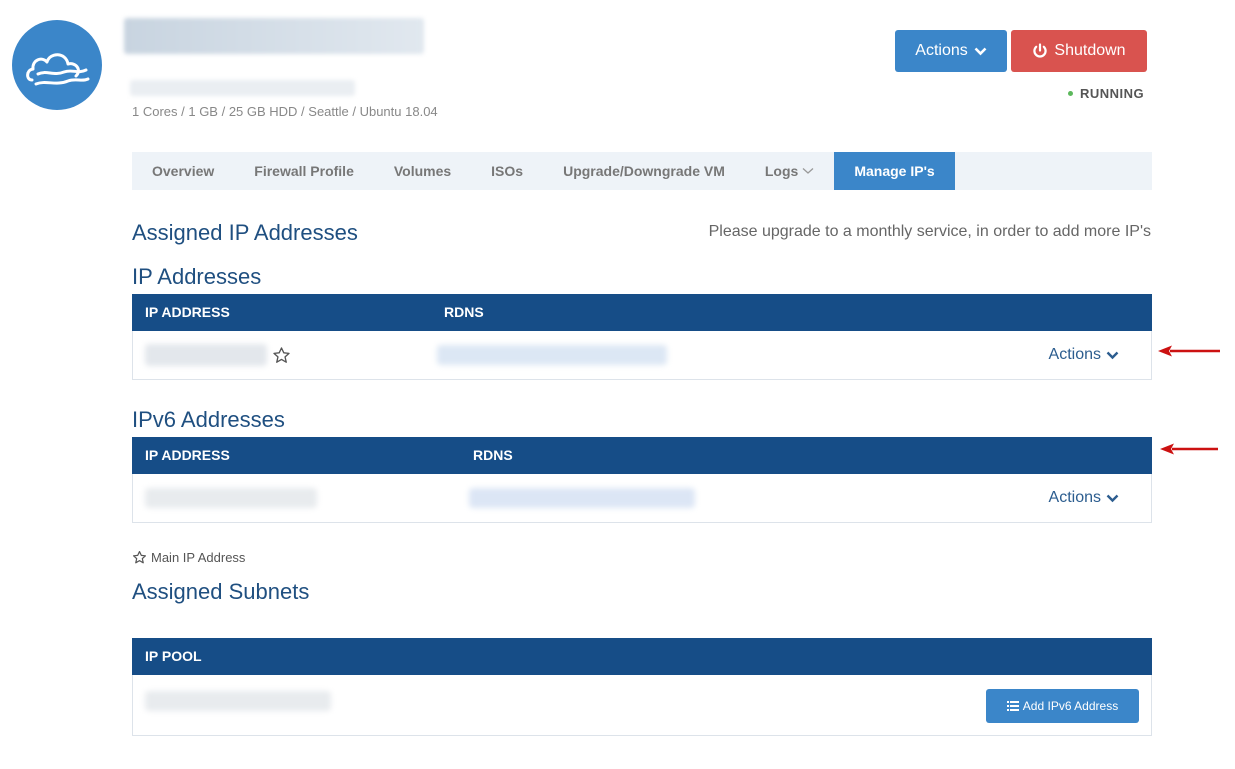 The image size is (1235, 769). What do you see at coordinates (231, 498) in the screenshot?
I see `ipv6-address-redacted` at bounding box center [231, 498].